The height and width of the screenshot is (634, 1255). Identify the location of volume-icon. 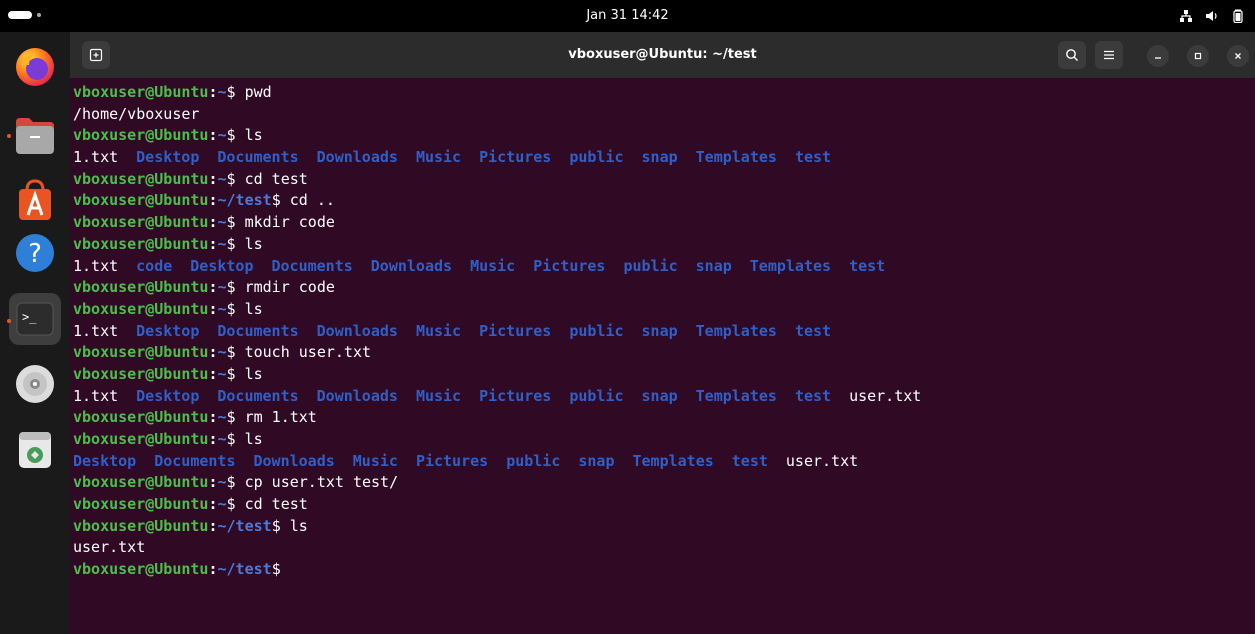
(1212, 16).